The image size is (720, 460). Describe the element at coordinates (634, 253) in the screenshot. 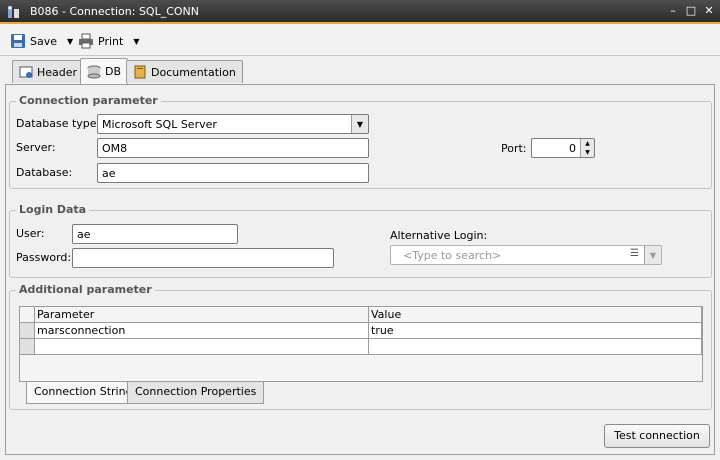

I see `list-icon: ☰` at that location.